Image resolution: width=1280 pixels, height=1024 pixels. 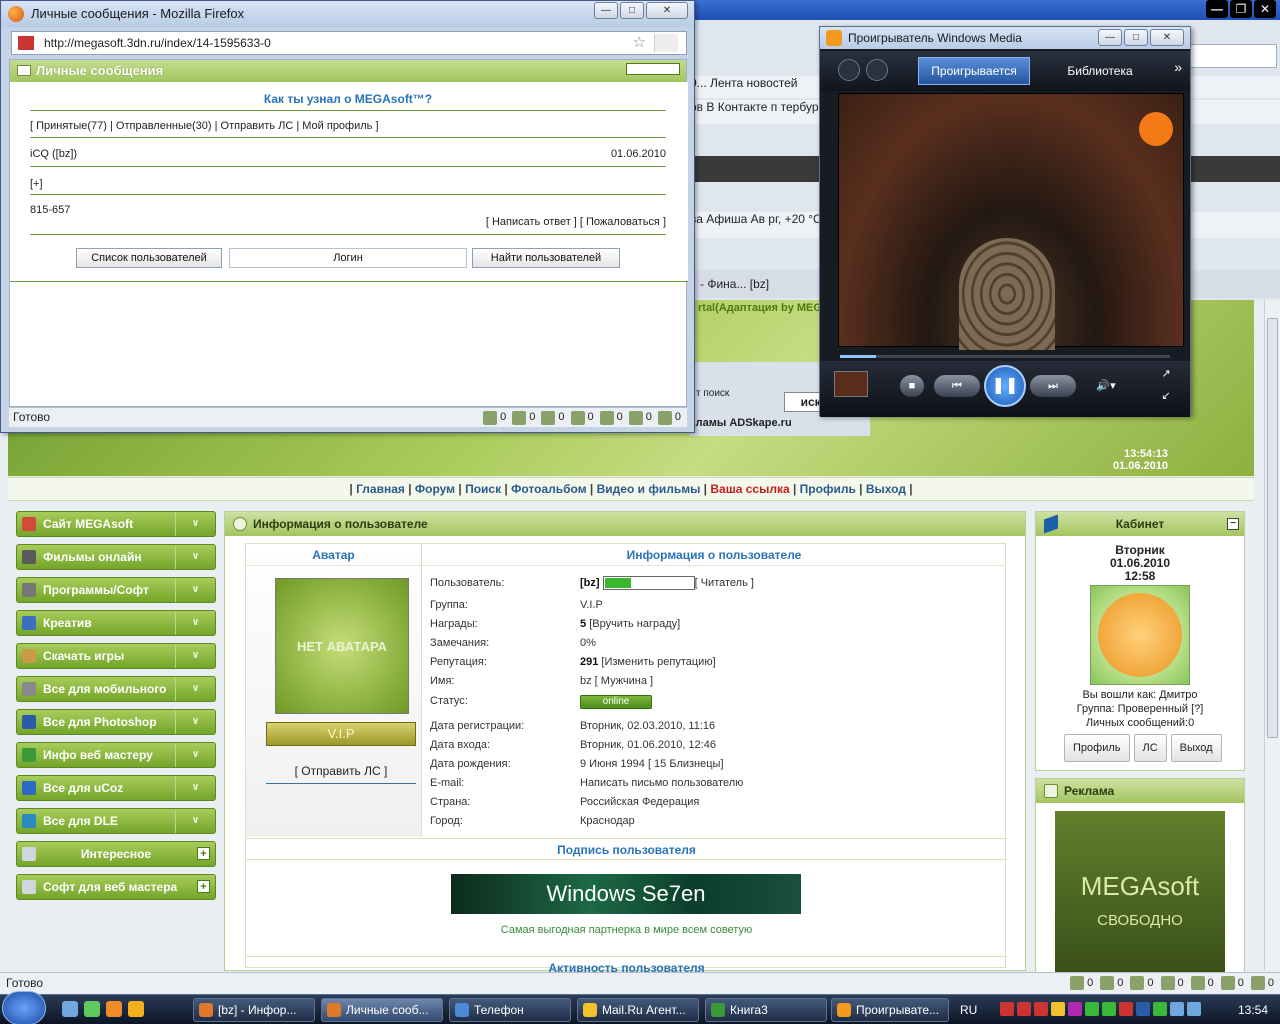 What do you see at coordinates (1150, 748) in the screenshot?
I see `pm-button: ЛС` at bounding box center [1150, 748].